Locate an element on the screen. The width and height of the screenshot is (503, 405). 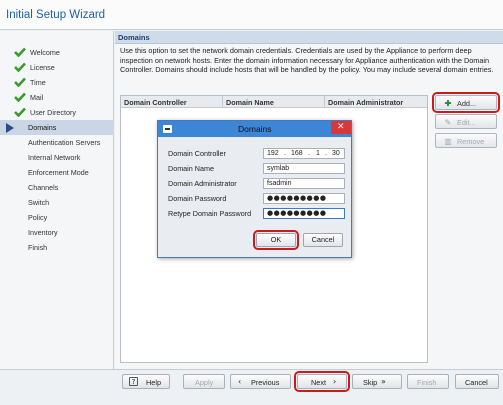
step-label: Domains is located at coordinates (42, 127).